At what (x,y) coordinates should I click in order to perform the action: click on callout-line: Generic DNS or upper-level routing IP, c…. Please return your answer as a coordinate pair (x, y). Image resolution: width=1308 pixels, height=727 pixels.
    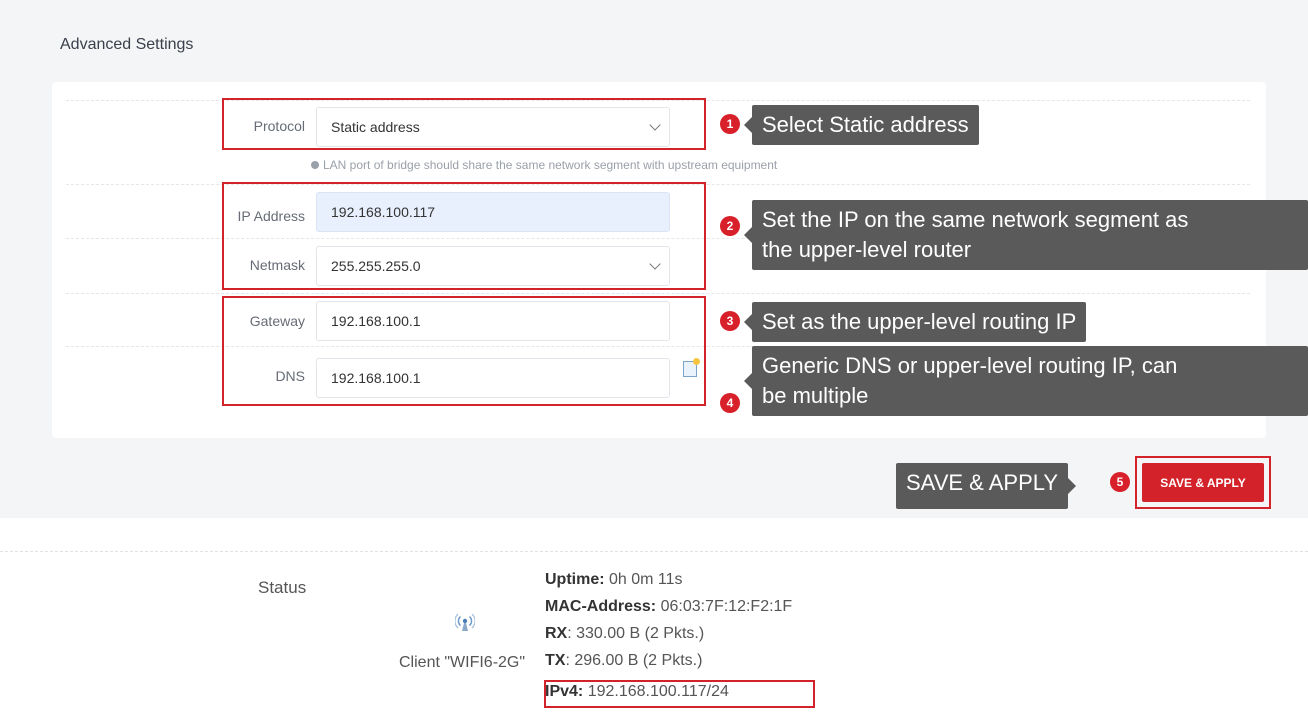
    Looking at the image, I should click on (970, 365).